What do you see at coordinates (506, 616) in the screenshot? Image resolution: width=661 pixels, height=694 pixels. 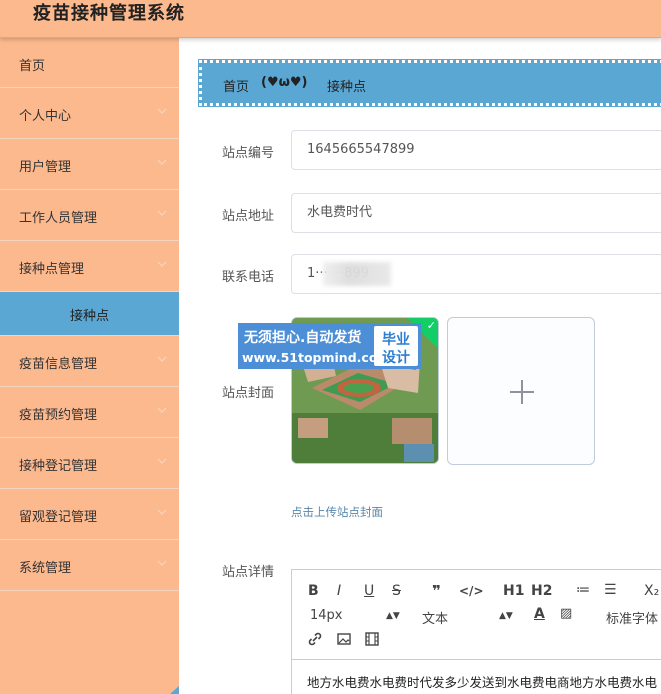 I see `text-style-caret-icon: ▲▼` at bounding box center [506, 616].